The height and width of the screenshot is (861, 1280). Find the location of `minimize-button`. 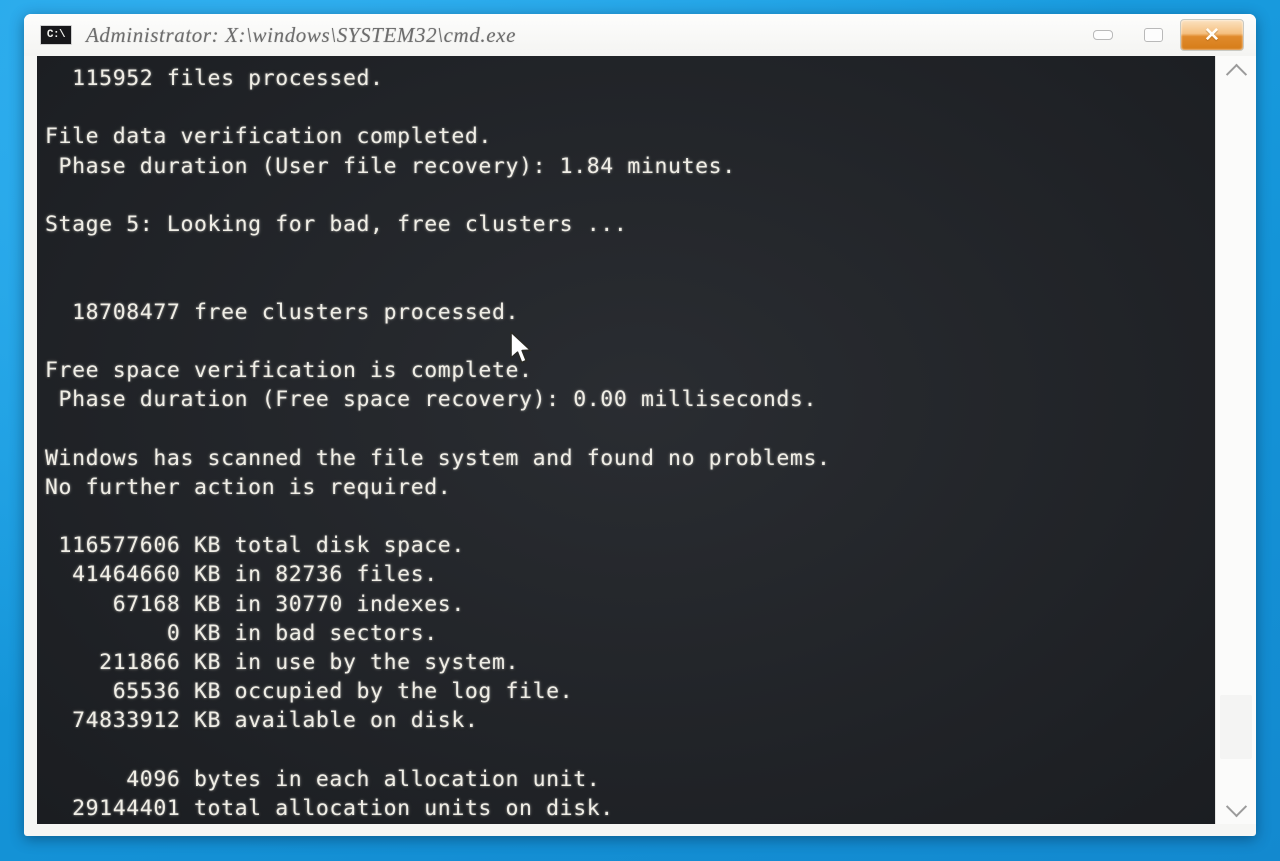

minimize-button is located at coordinates (1103, 35).